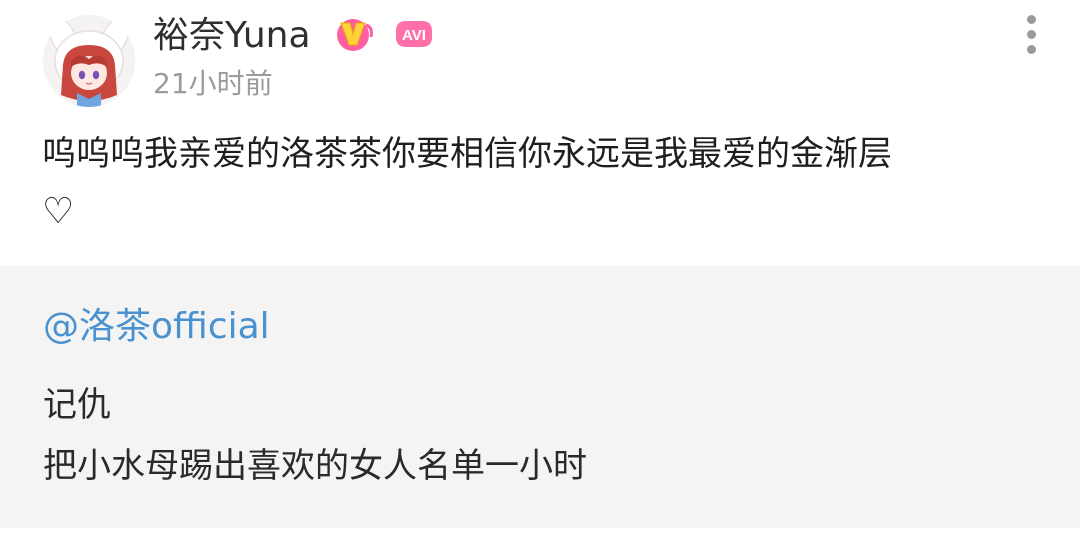  What do you see at coordinates (58, 211) in the screenshot?
I see `heart-icon: ♡` at bounding box center [58, 211].